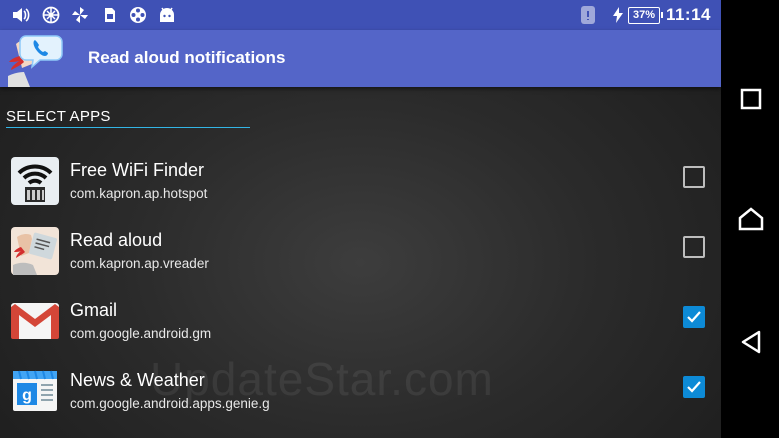 This screenshot has width=779, height=438. What do you see at coordinates (139, 193) in the screenshot?
I see `app-package: com.kapron.ap.hotspot` at bounding box center [139, 193].